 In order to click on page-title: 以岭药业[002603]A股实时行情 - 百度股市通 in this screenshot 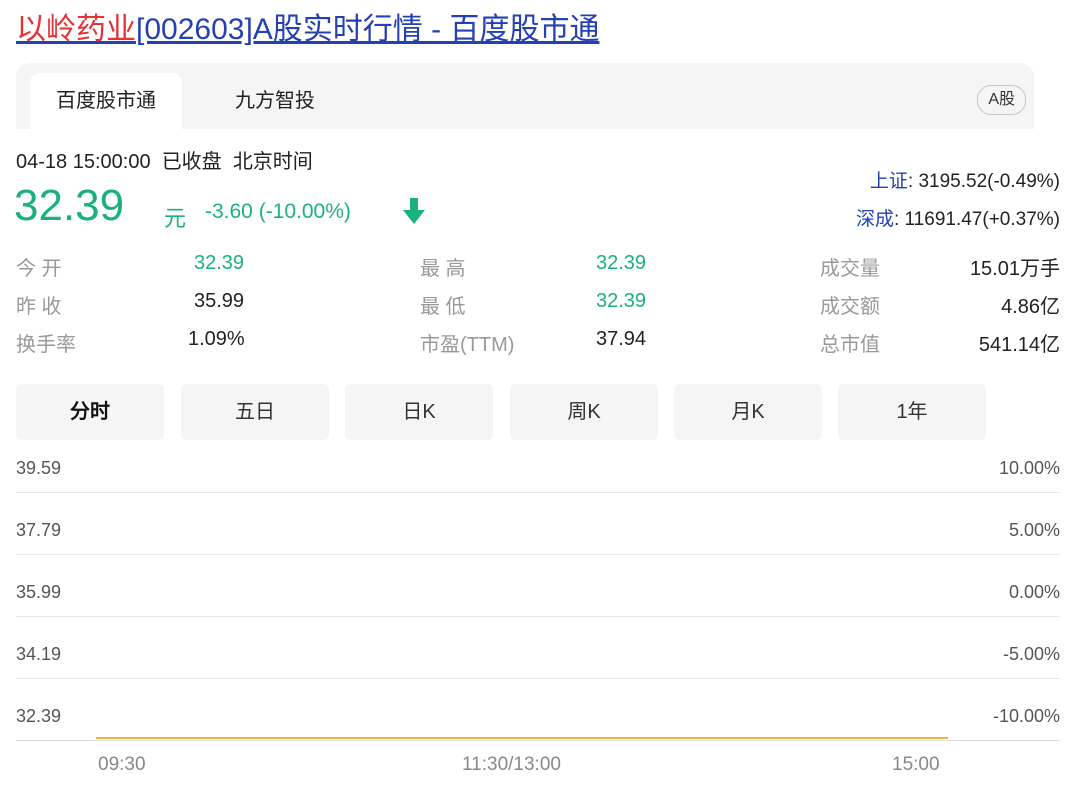, I will do `click(307, 30)`.